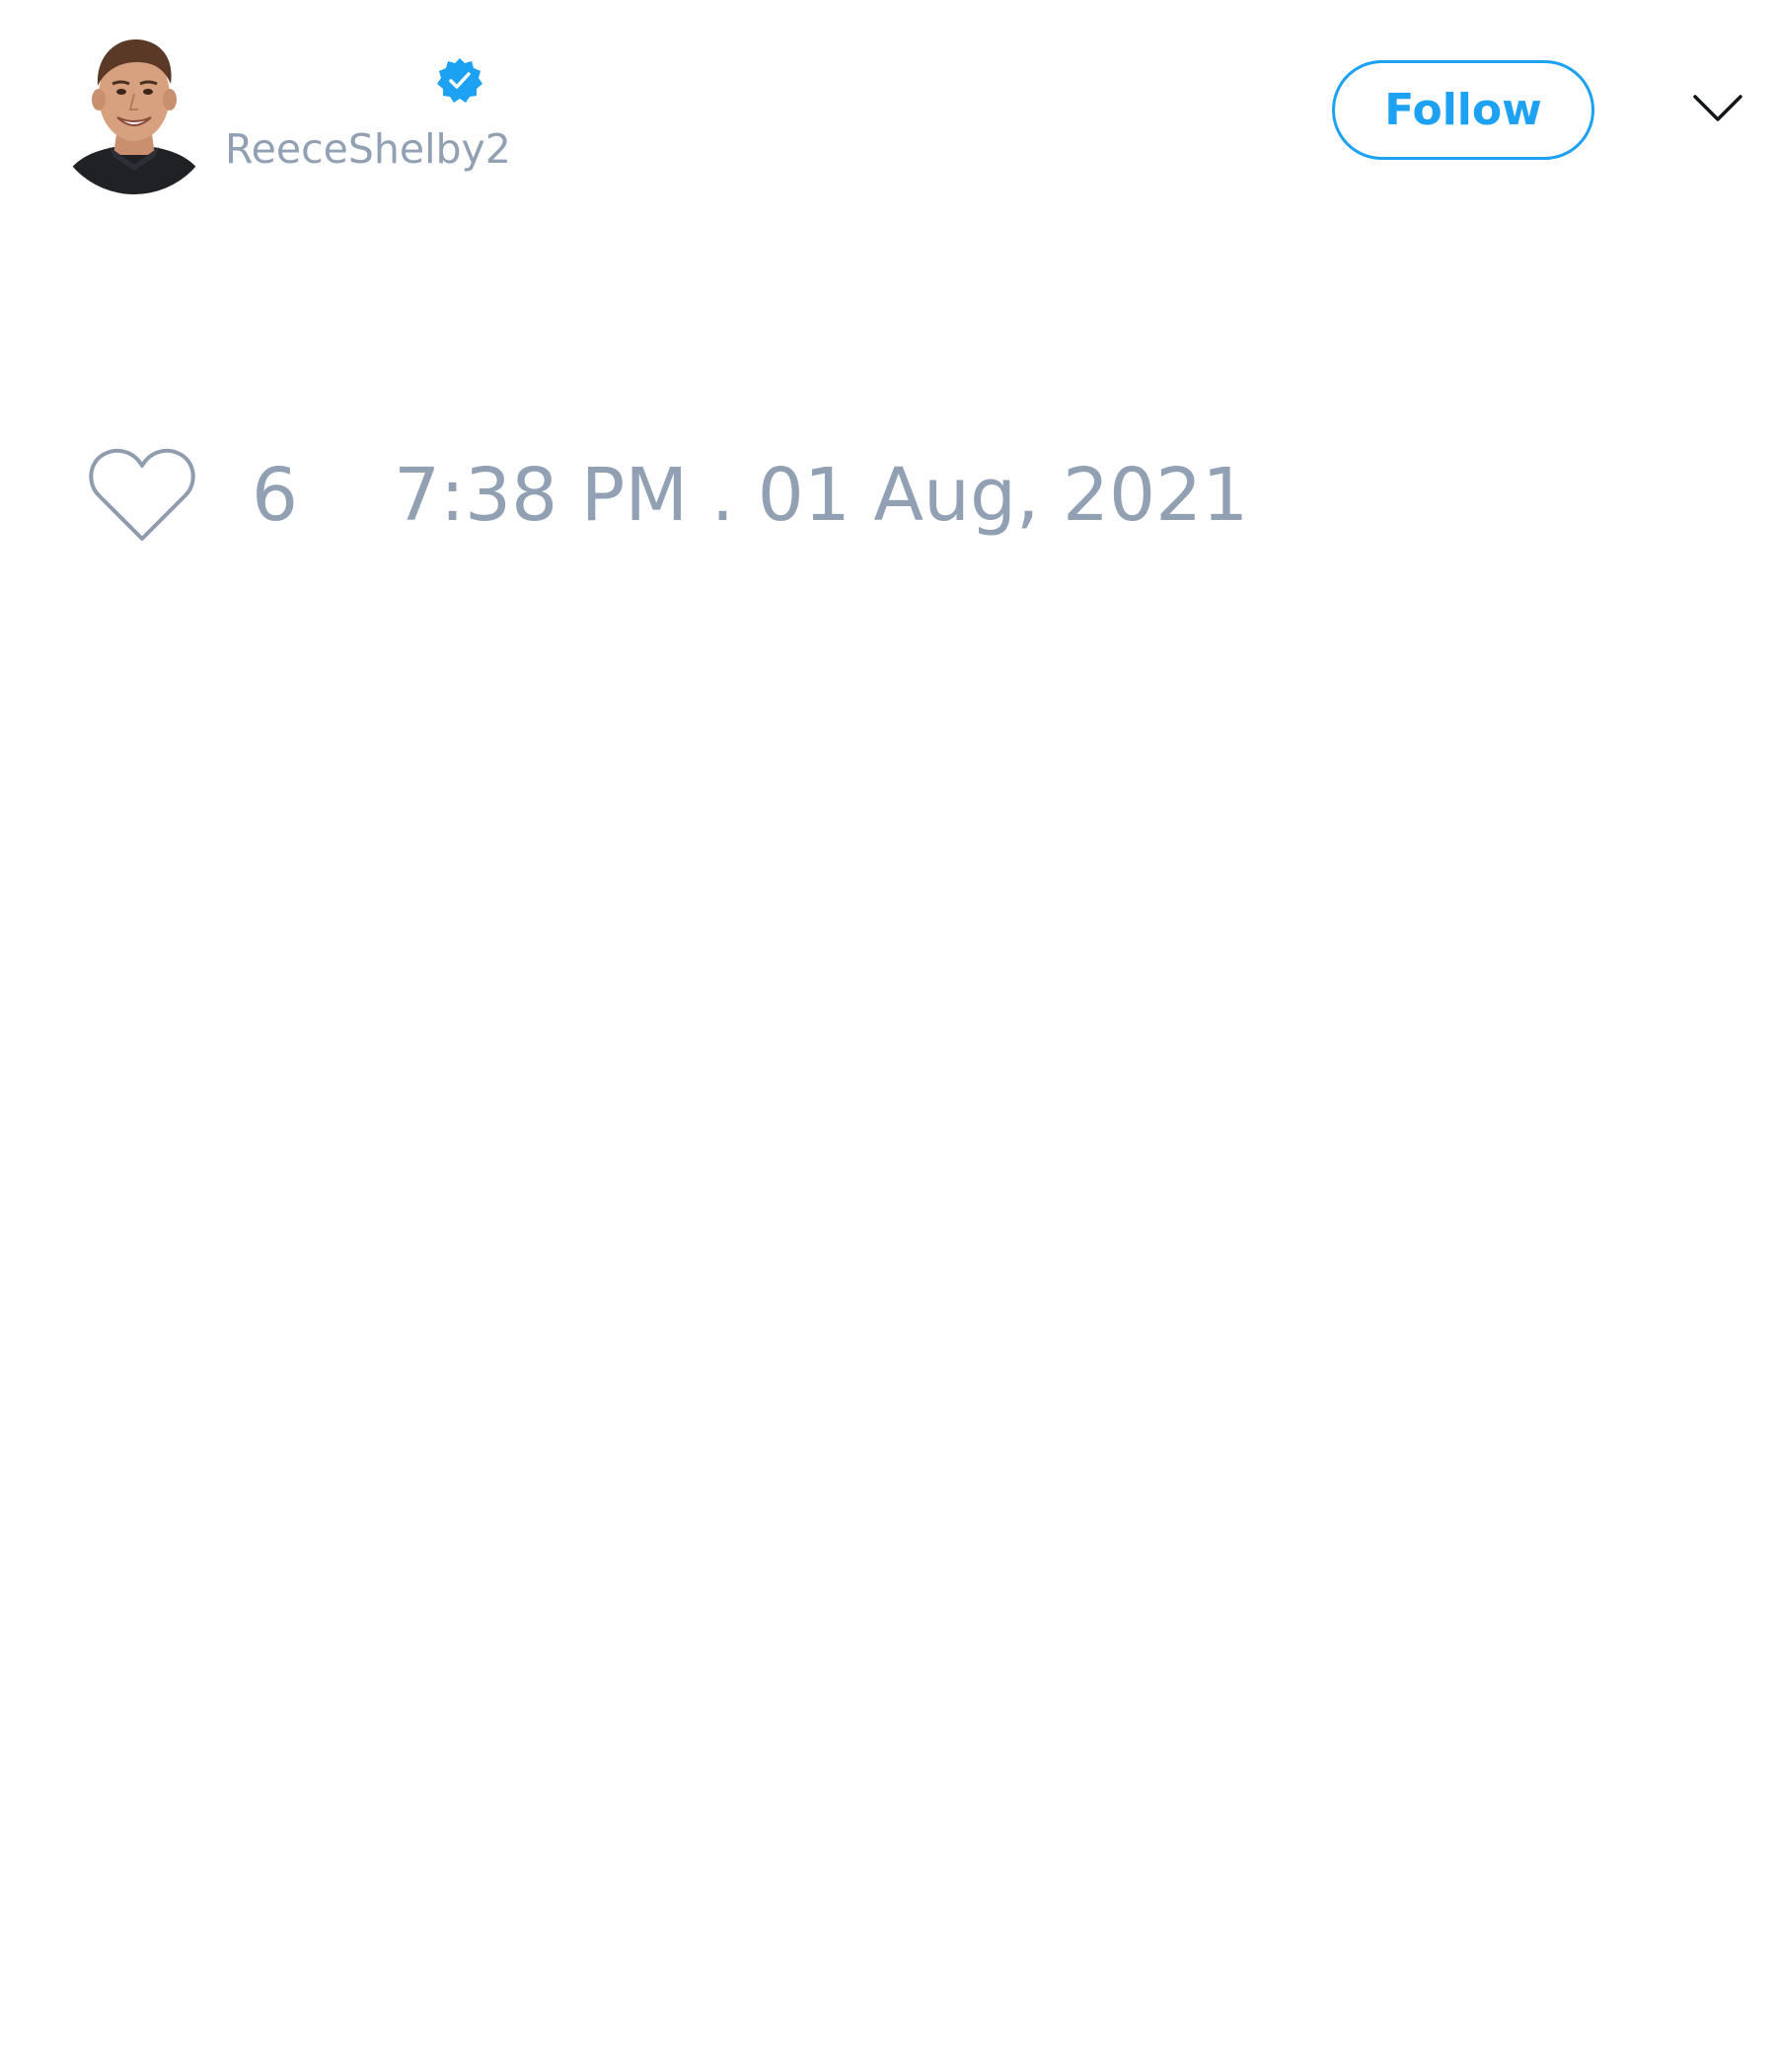 This screenshot has width=1776, height=2072. I want to click on avatar, so click(134, 112).